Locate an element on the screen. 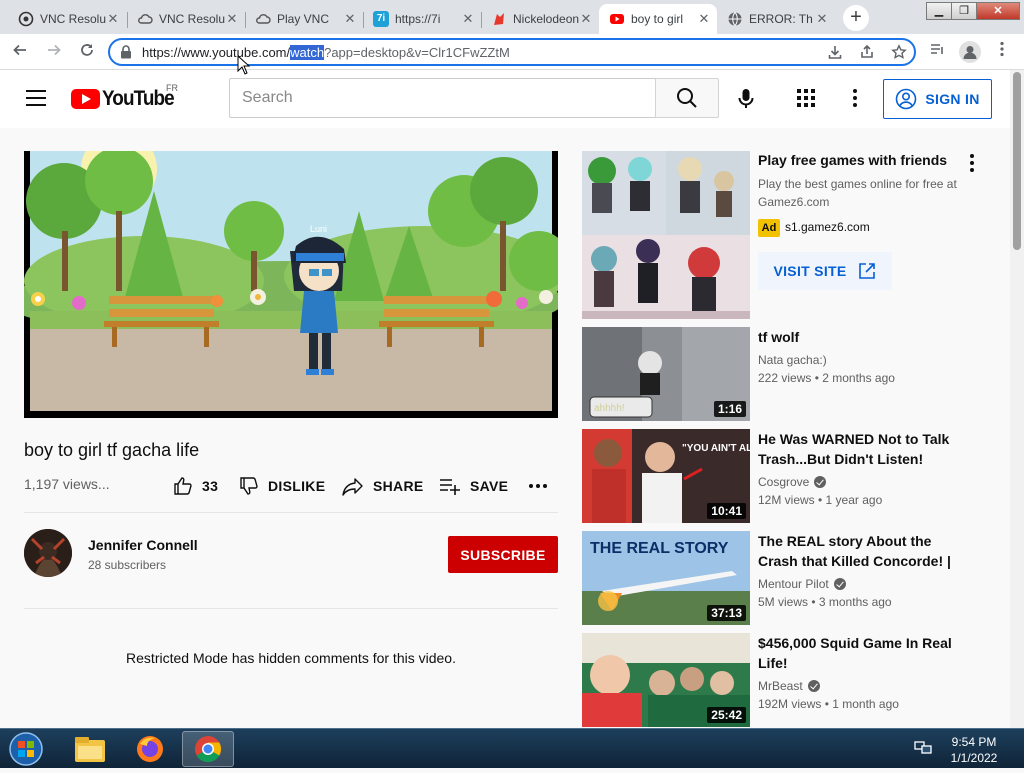 The height and width of the screenshot is (773, 1024). video-thumbnail: THE REAL STORY 37:13 is located at coordinates (666, 578).